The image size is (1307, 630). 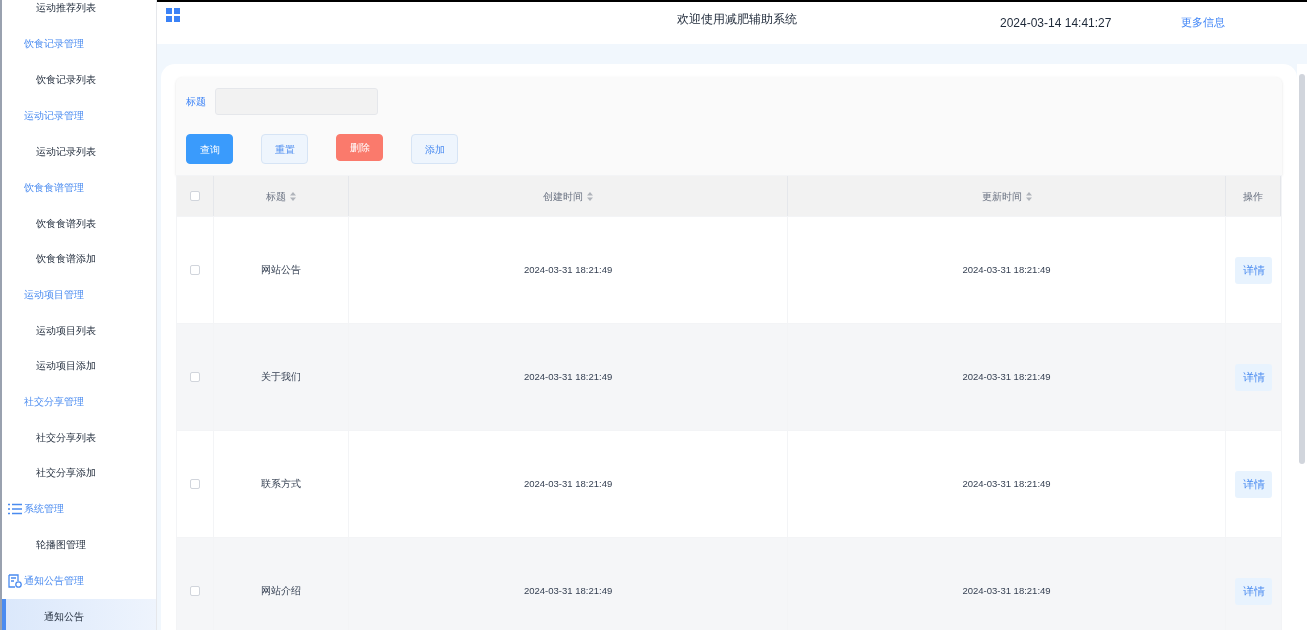 I want to click on table-cell-text: 网站公告, so click(x=281, y=269).